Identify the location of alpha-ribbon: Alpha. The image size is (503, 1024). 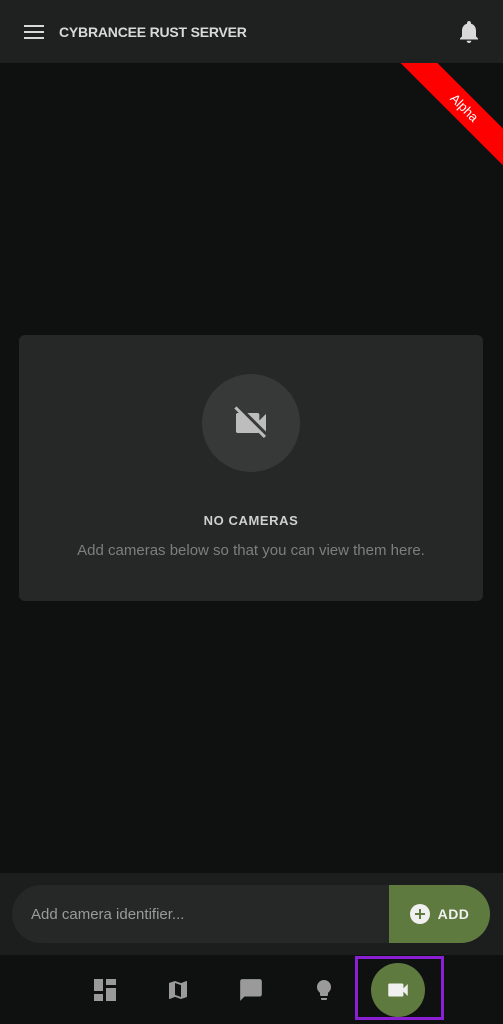
(448, 118).